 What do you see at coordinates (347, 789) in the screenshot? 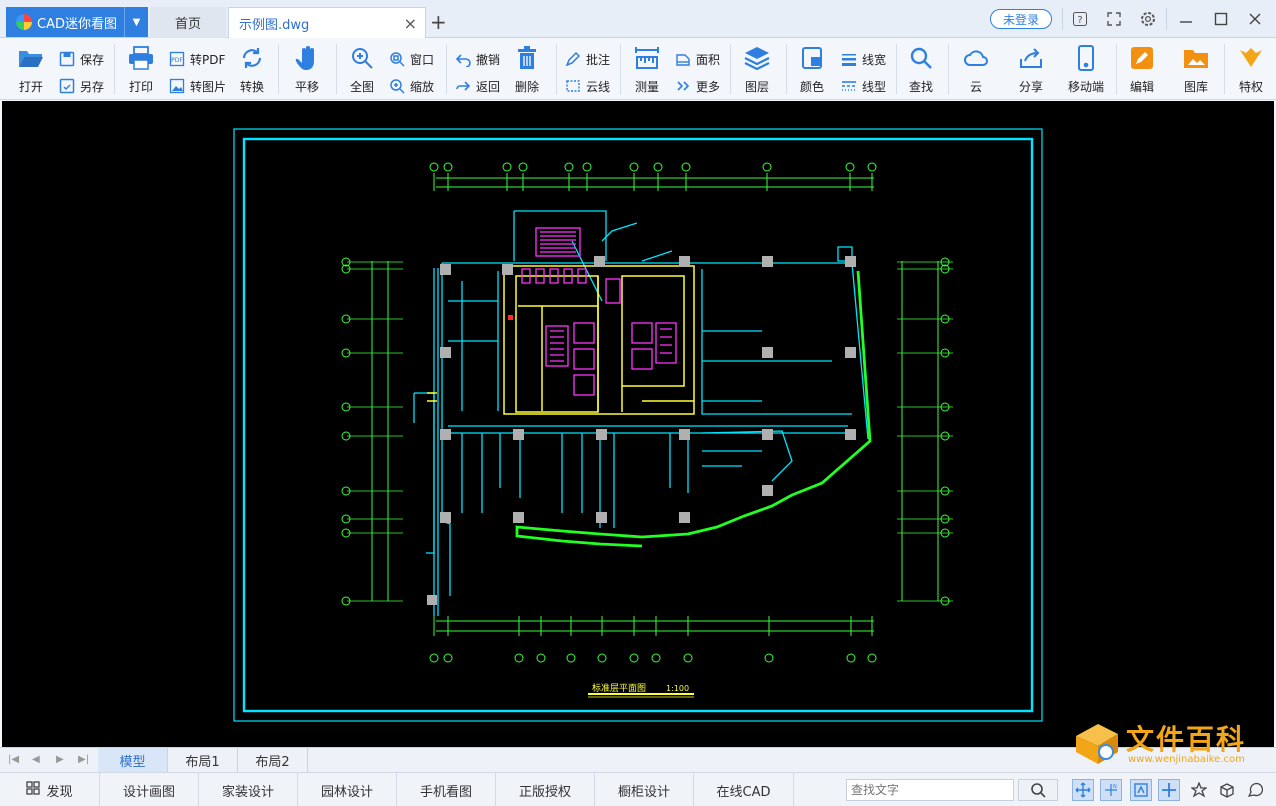
I see `garden-design-link: 园林设计` at bounding box center [347, 789].